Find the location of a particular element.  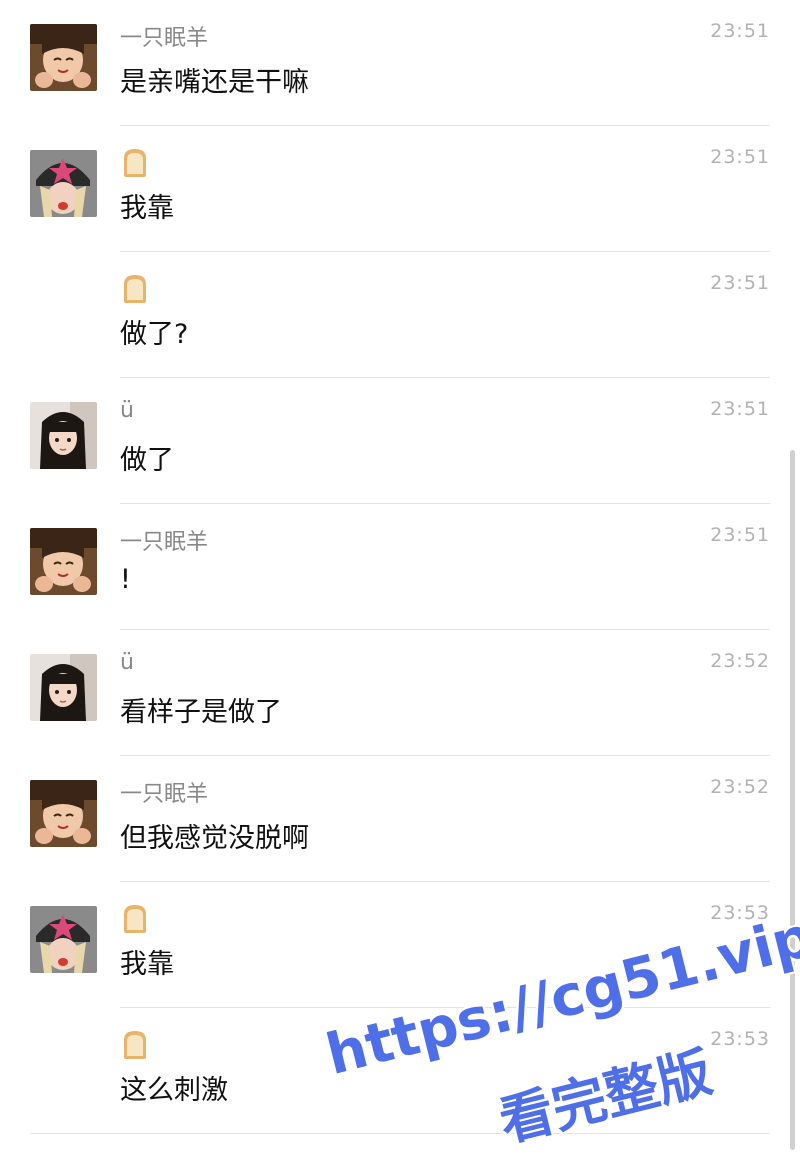

message-row: ü 23:51 做了 is located at coordinates (400, 441).